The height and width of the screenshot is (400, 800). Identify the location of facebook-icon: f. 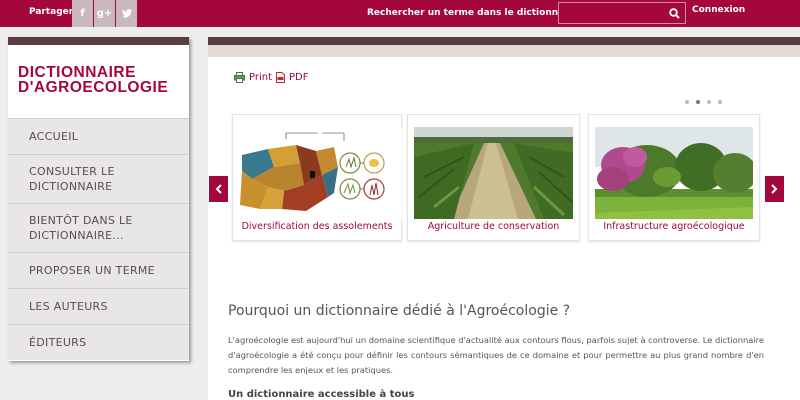
(82, 13).